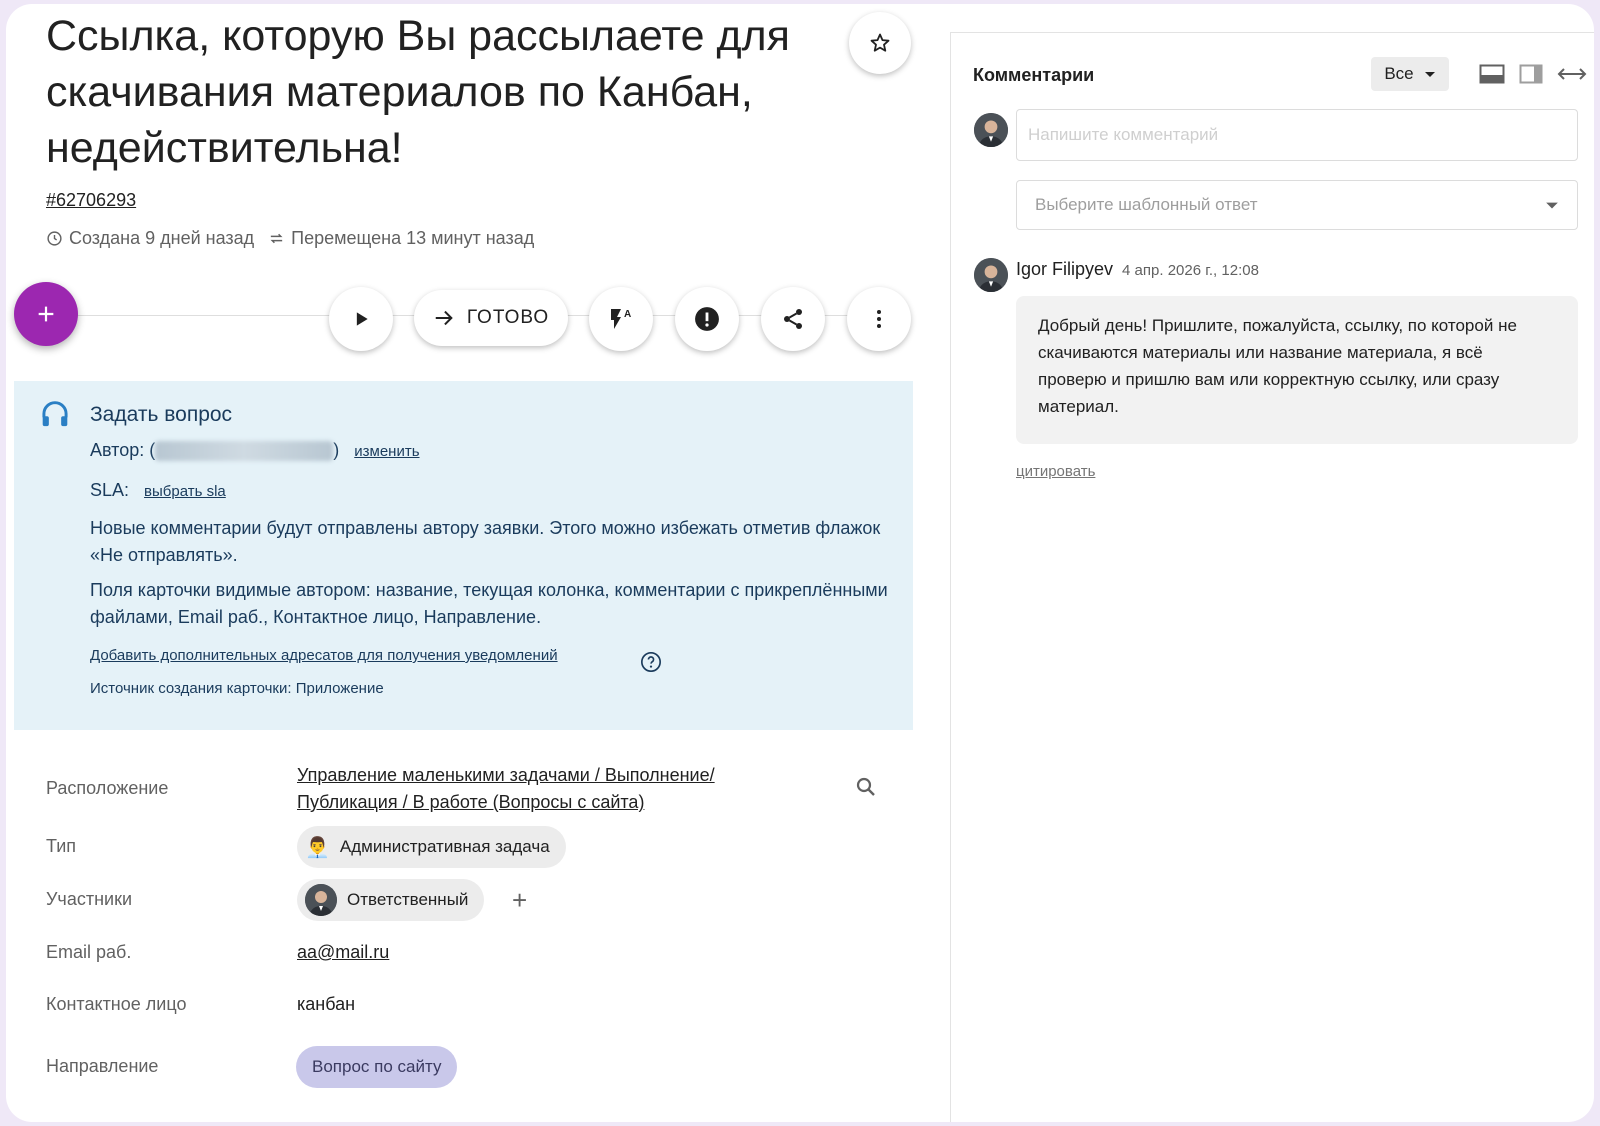  Describe the element at coordinates (276, 238) in the screenshot. I see `swap-icon` at that location.